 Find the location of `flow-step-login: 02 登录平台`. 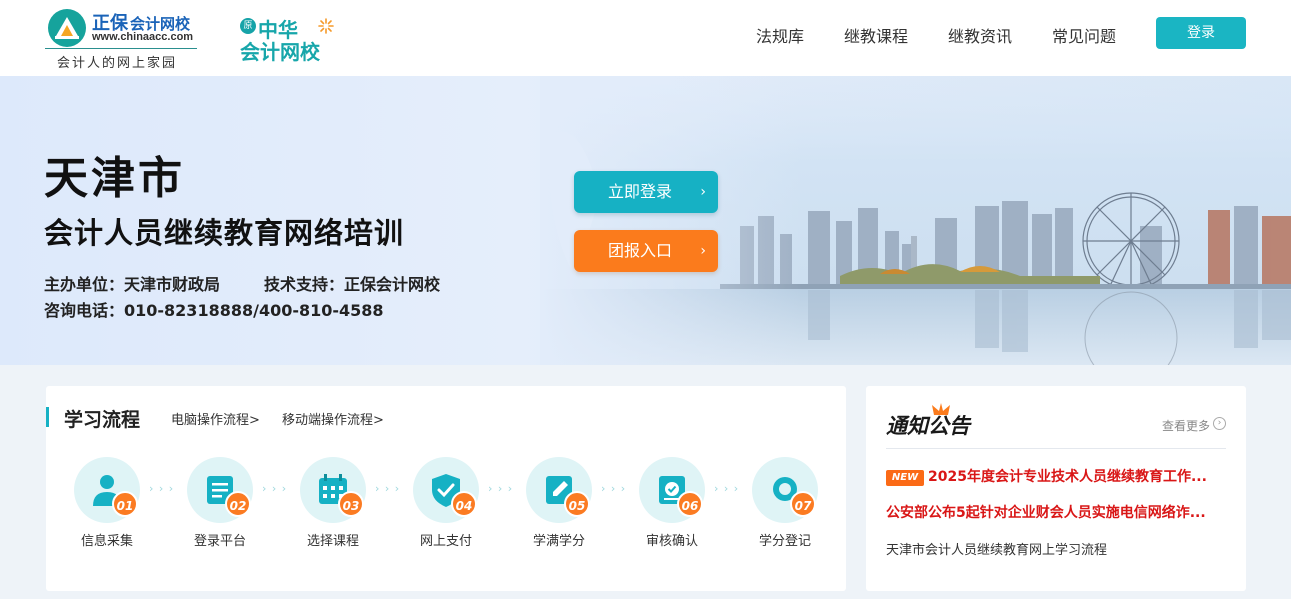

flow-step-login: 02 登录平台 is located at coordinates (220, 507).